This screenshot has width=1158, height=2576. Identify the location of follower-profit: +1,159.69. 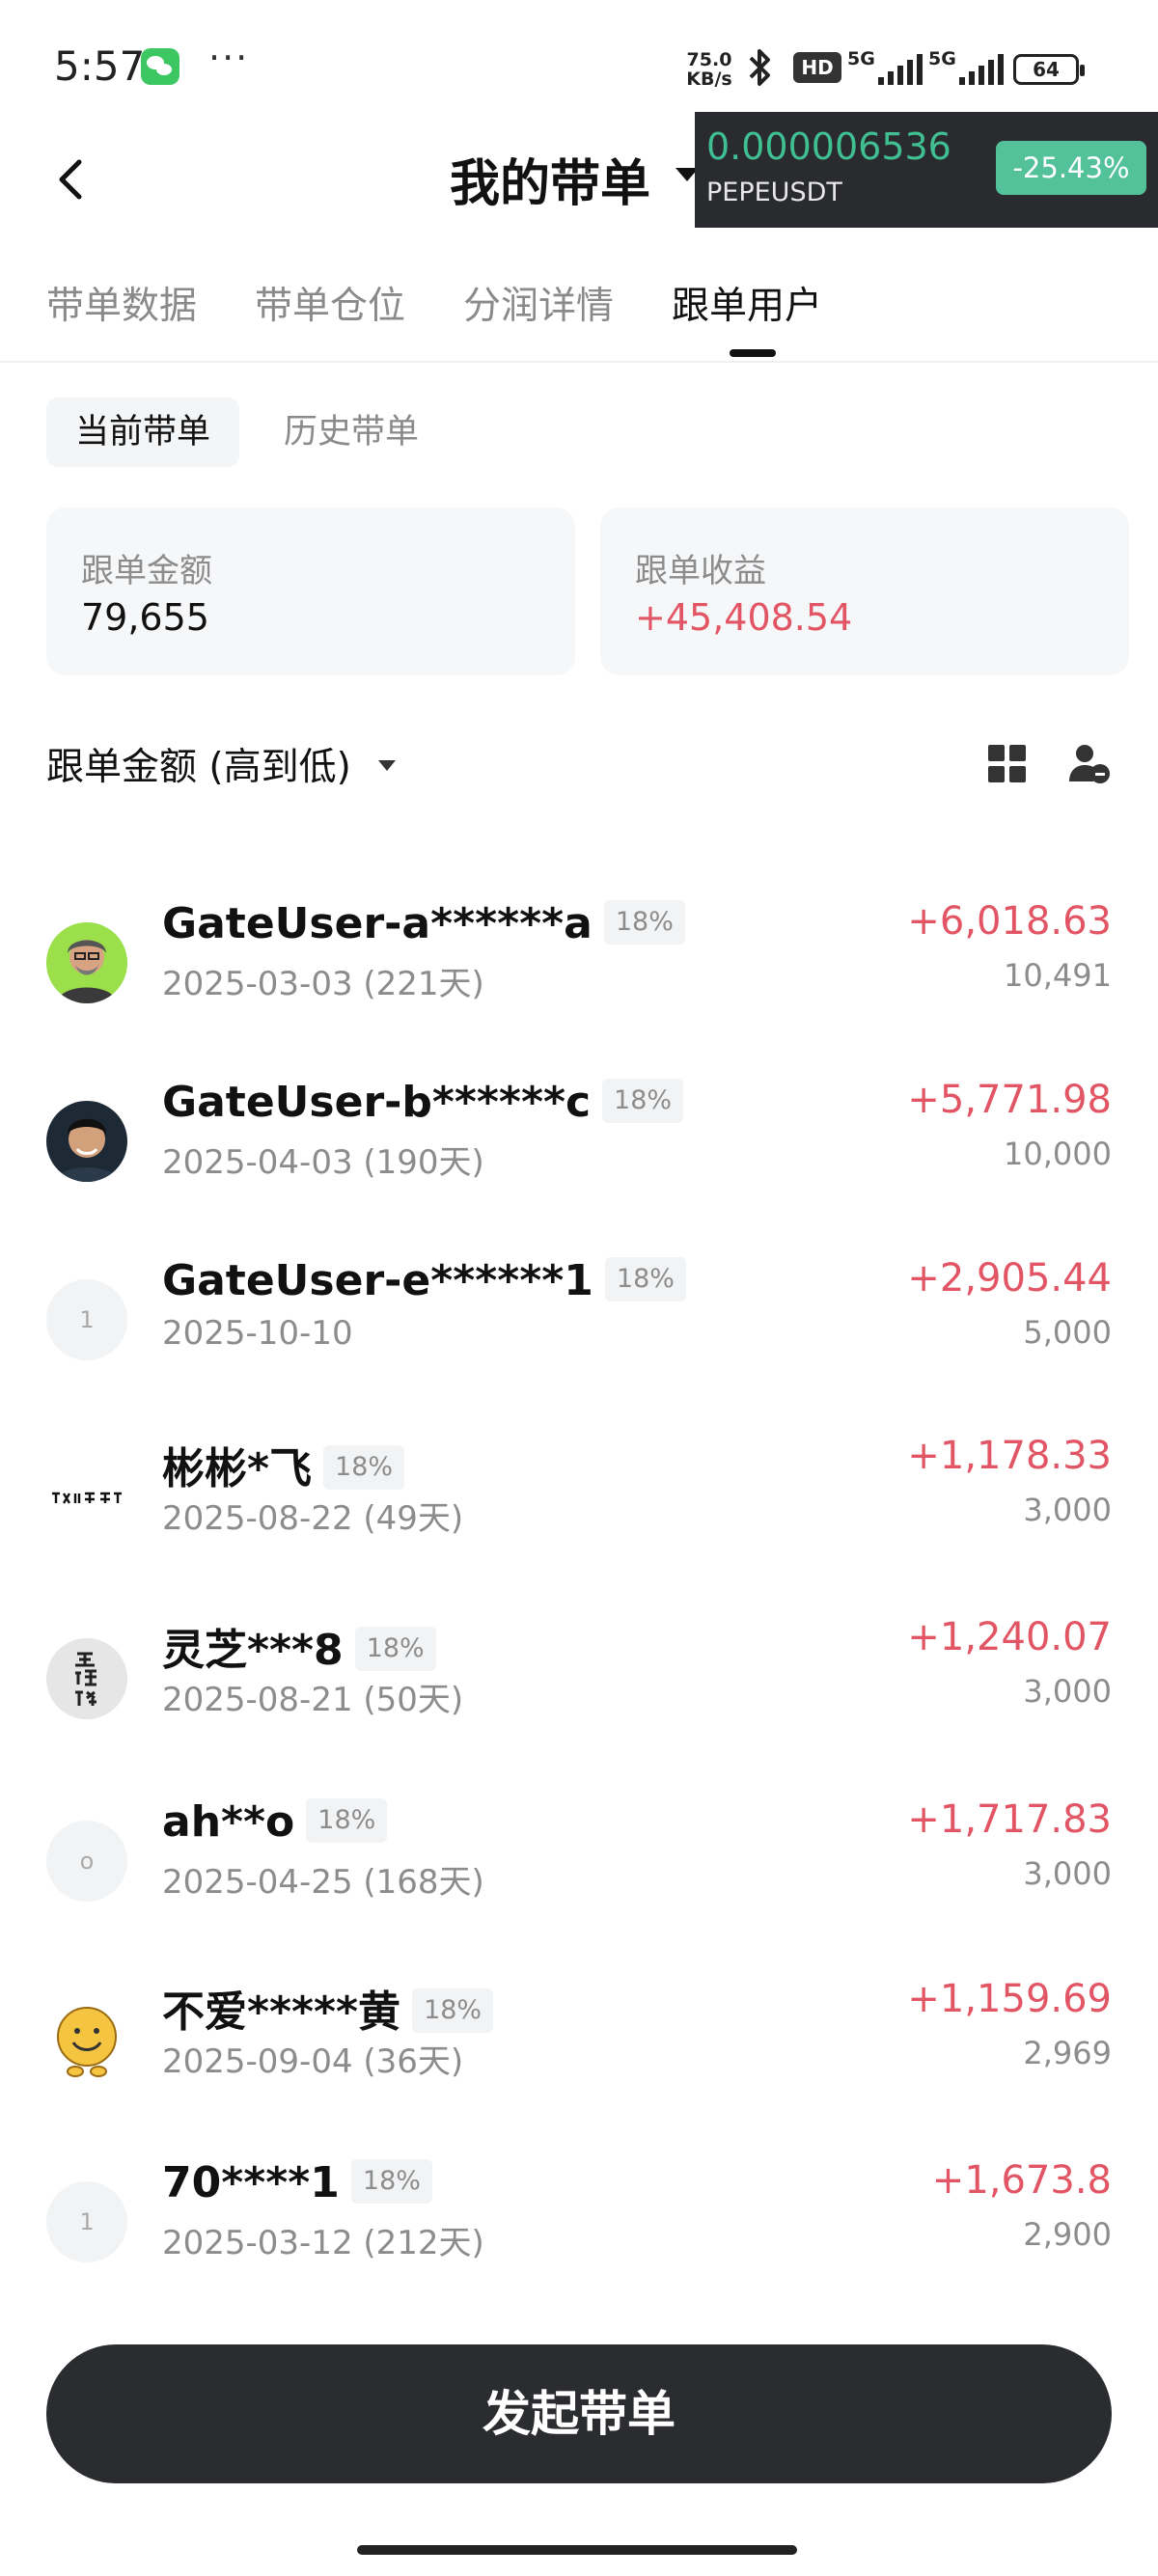
(1009, 1999).